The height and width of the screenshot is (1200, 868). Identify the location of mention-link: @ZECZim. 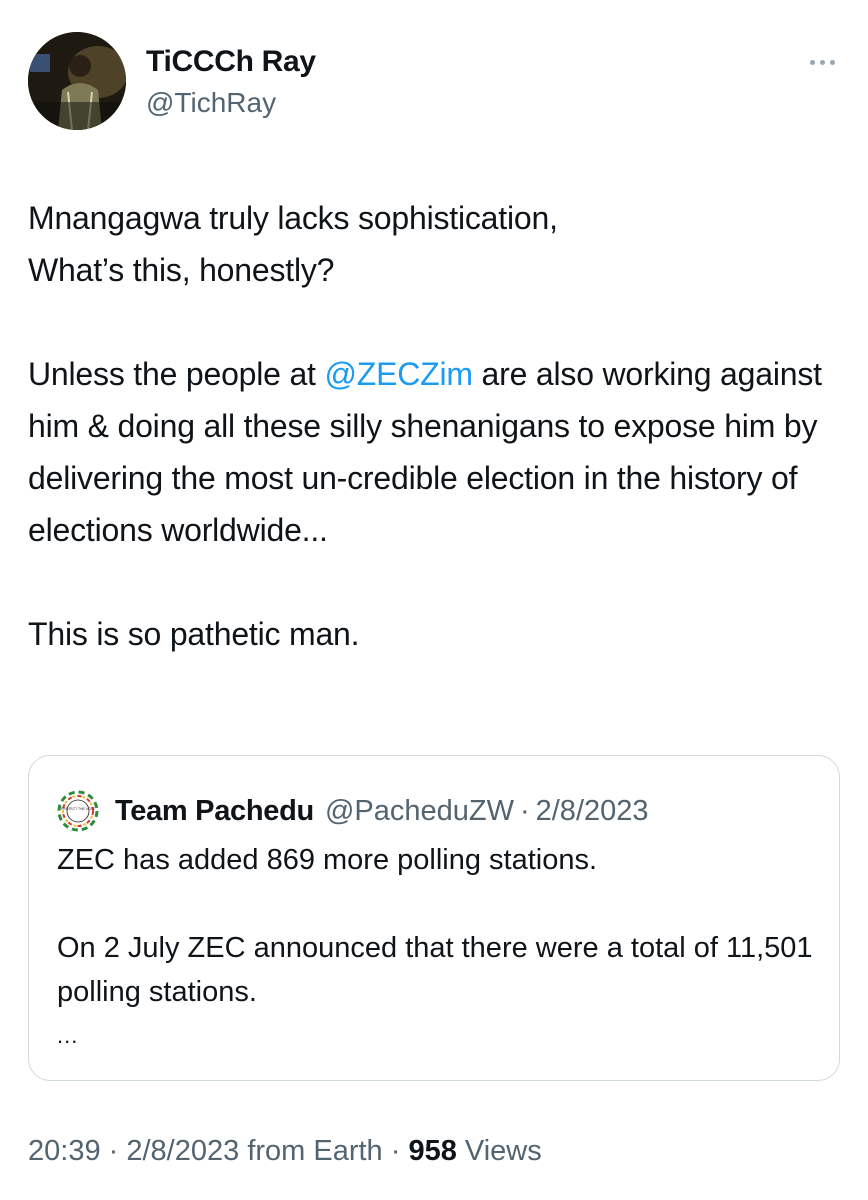
(398, 374).